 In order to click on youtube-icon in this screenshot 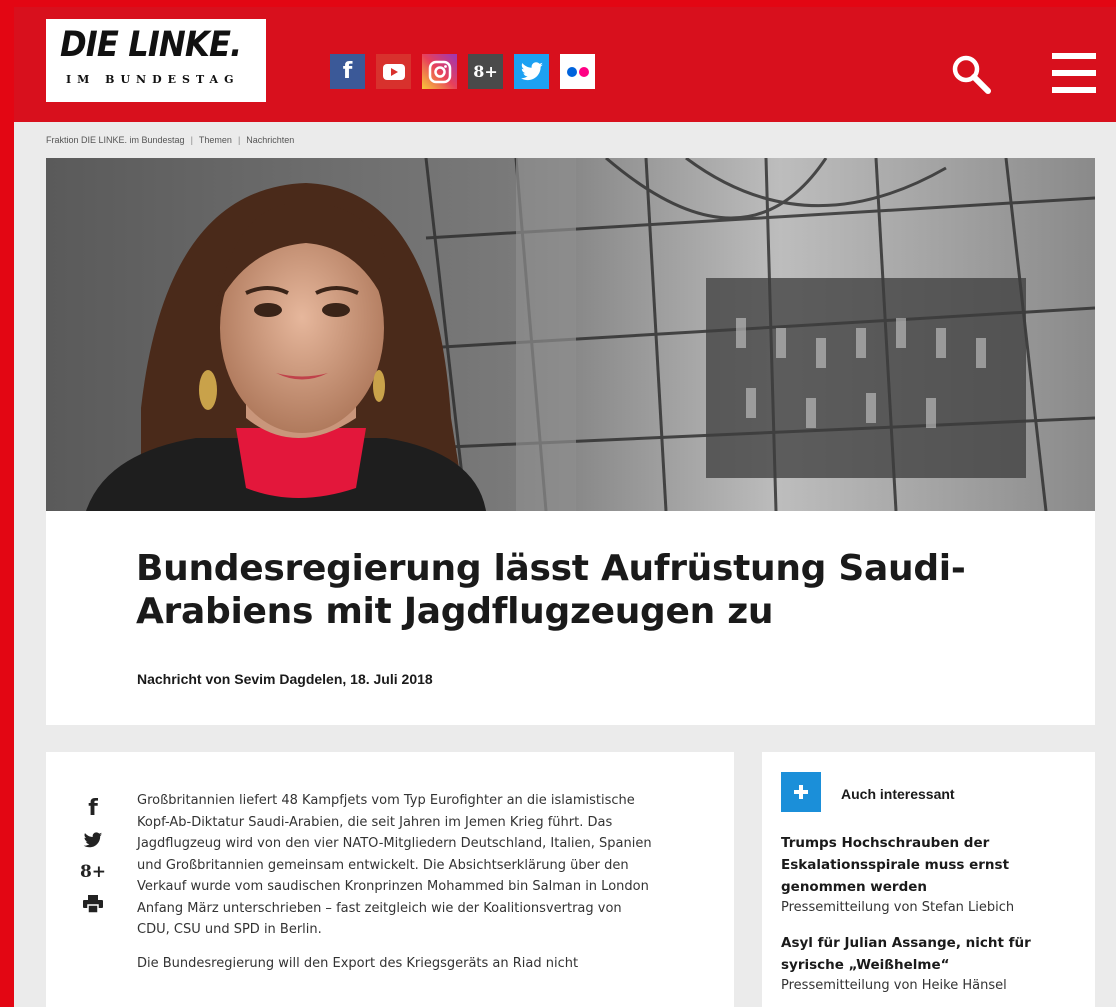, I will do `click(393, 71)`.